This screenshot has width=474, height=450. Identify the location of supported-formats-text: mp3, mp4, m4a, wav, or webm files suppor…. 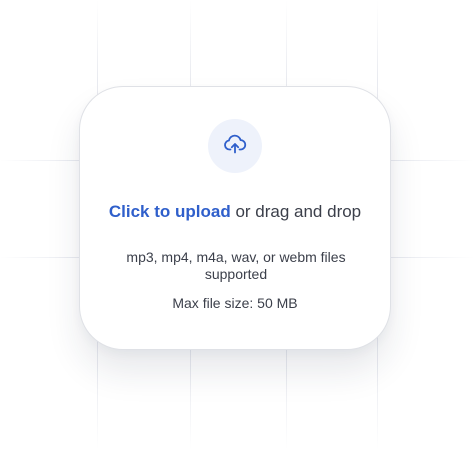
(236, 265).